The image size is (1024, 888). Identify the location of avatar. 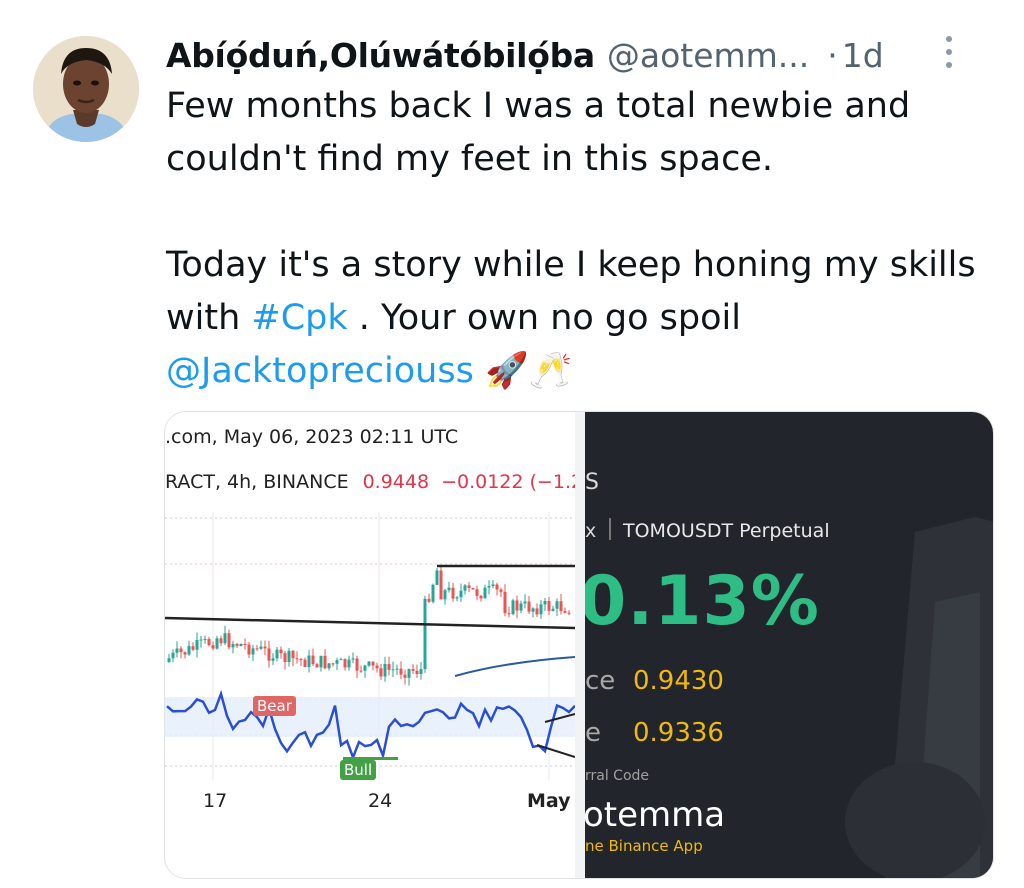
(86, 89).